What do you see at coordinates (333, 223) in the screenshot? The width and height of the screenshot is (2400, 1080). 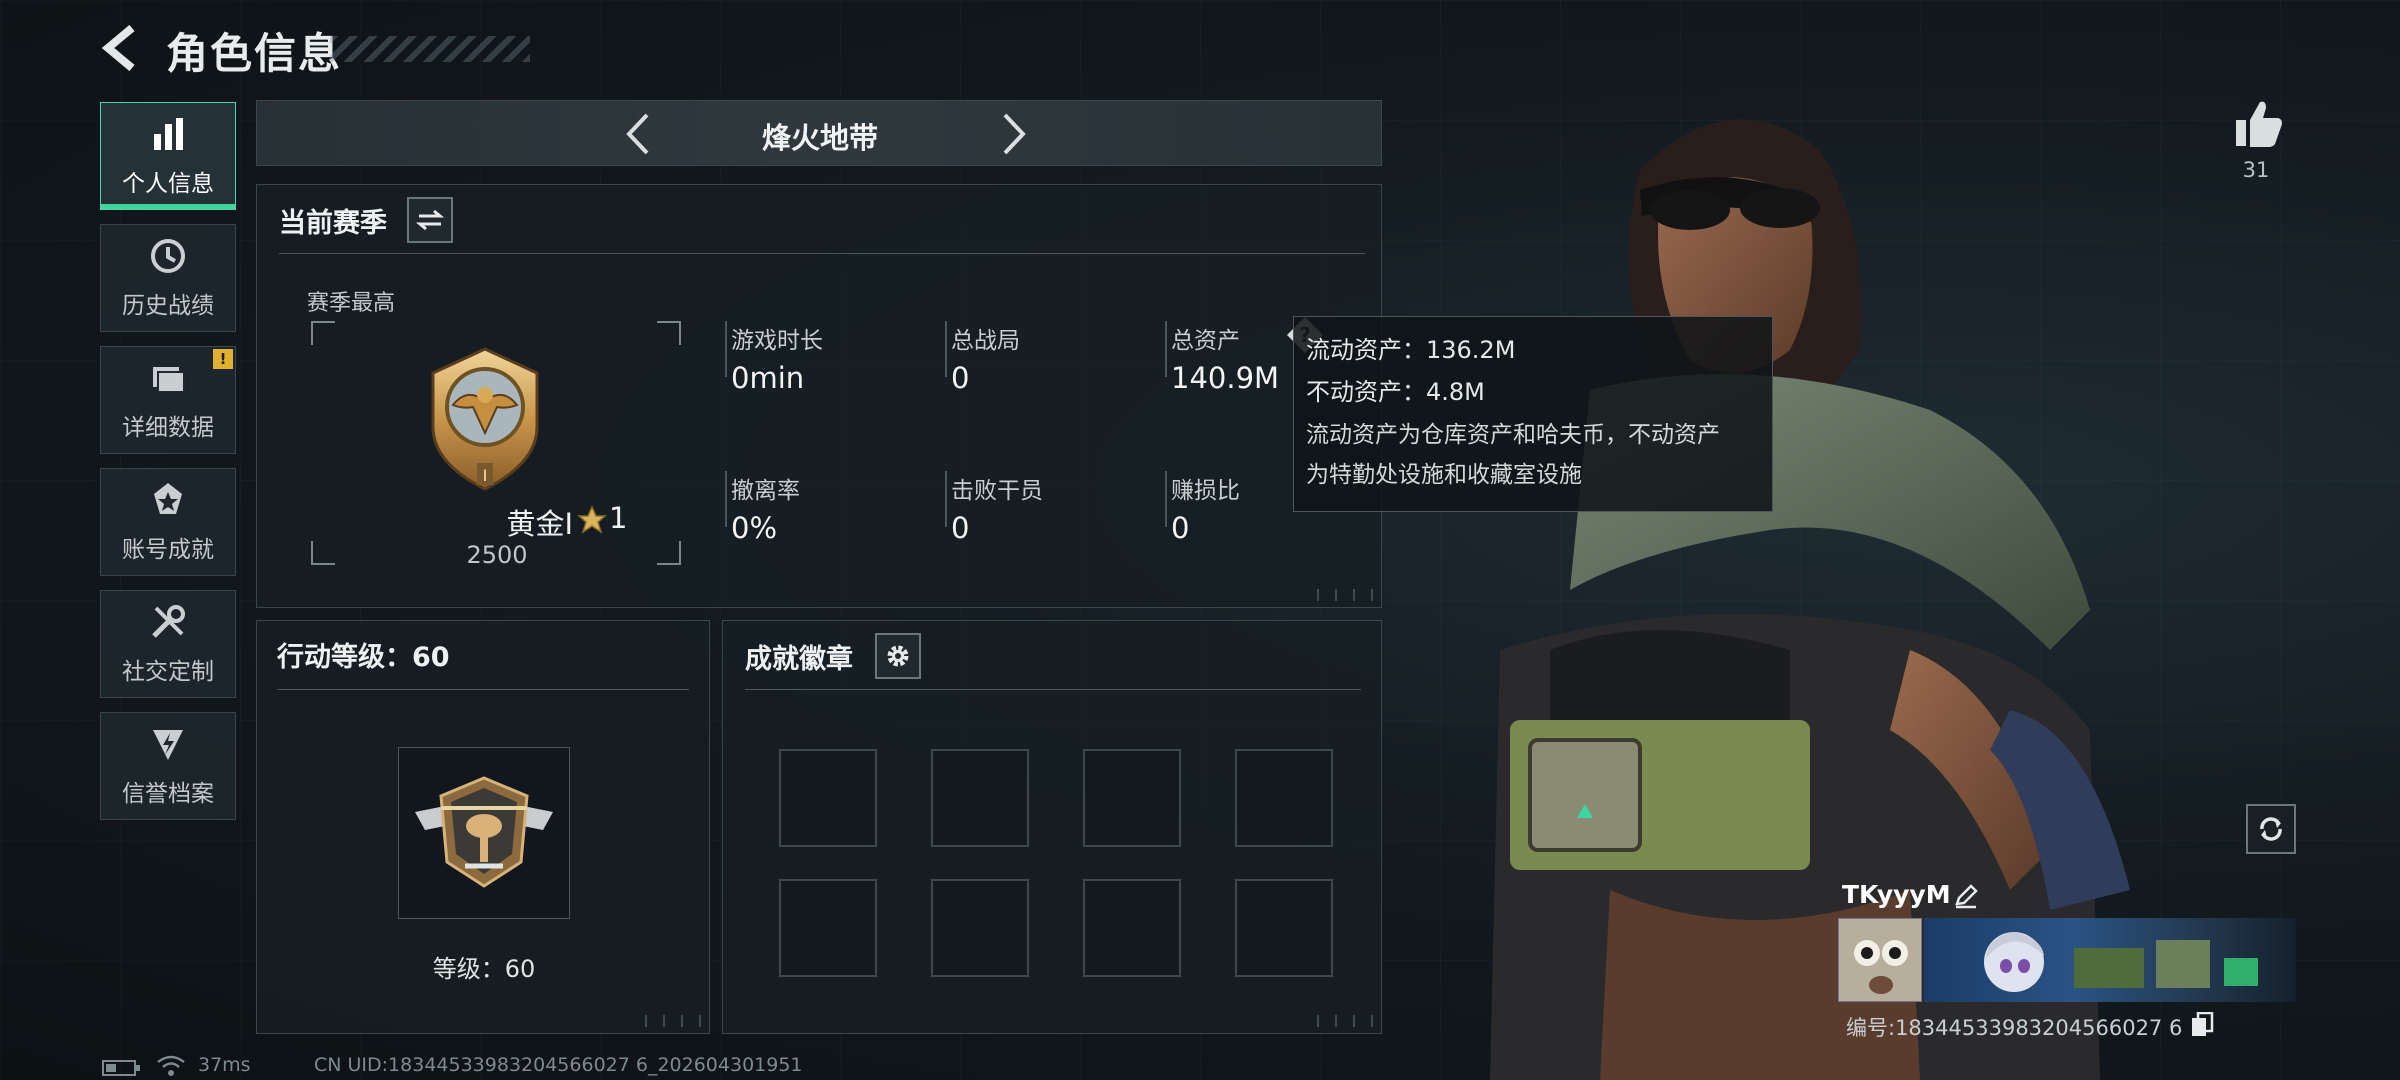 I see `season-panel-title: 当前赛季` at bounding box center [333, 223].